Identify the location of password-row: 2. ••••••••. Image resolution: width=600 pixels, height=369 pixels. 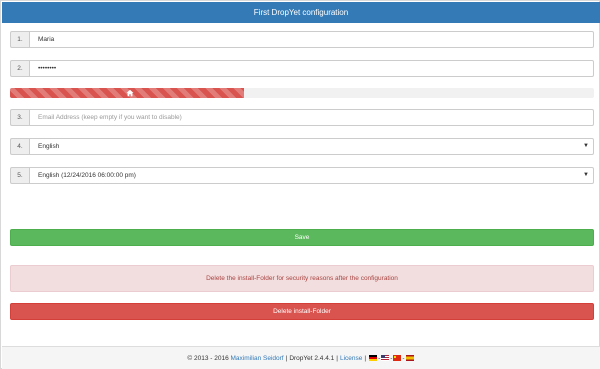
(302, 68).